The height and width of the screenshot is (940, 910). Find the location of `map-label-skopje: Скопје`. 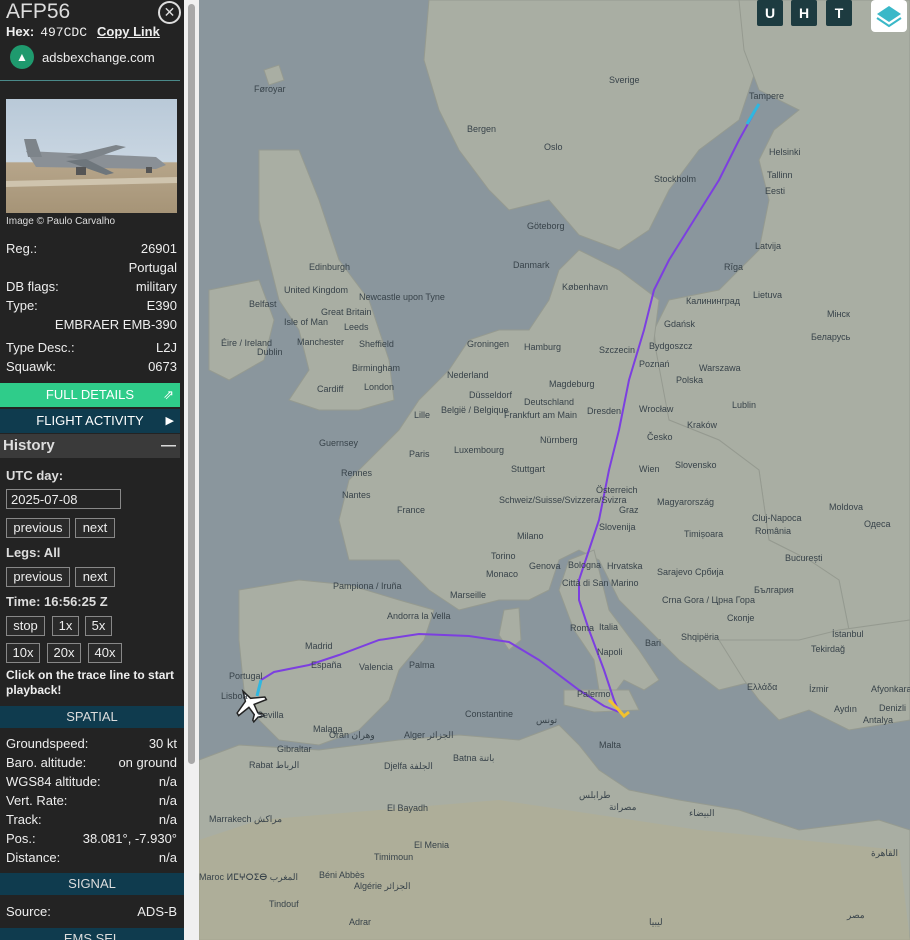

map-label-skopje: Скопје is located at coordinates (740, 618).